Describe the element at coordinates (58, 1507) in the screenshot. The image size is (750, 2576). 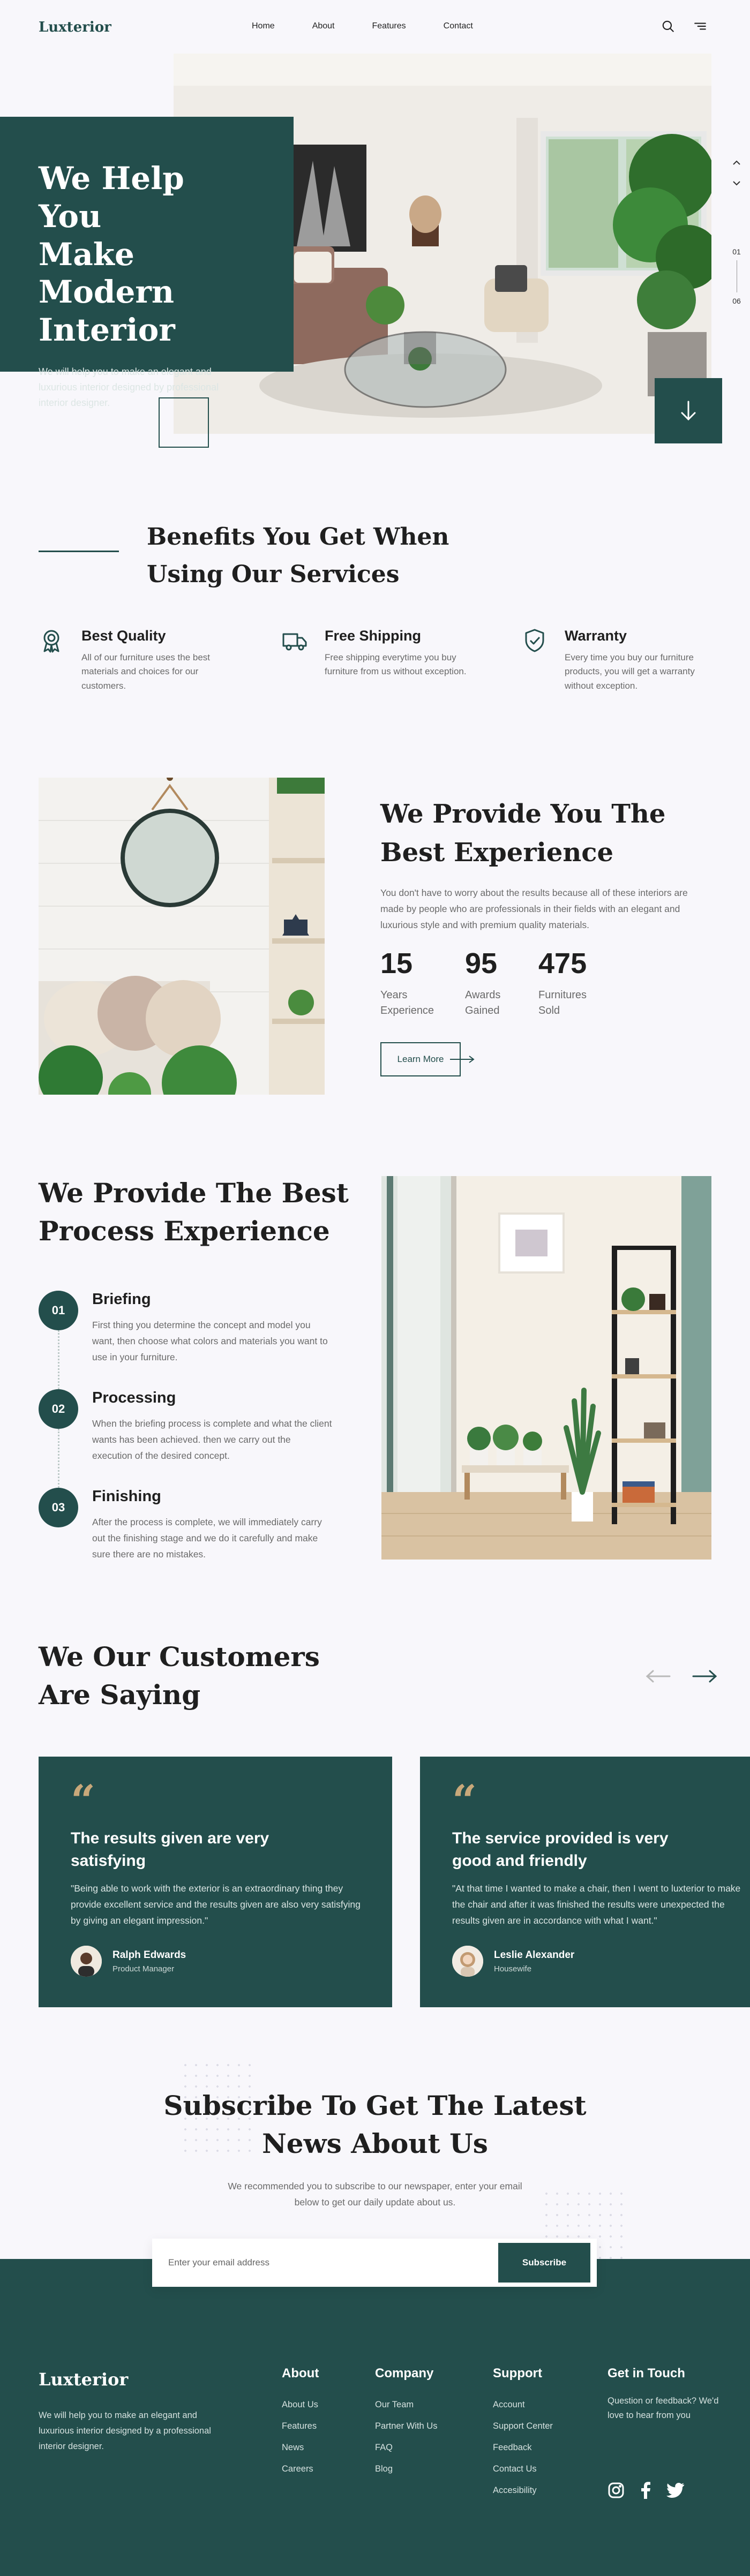
I see `step-number: 03` at that location.